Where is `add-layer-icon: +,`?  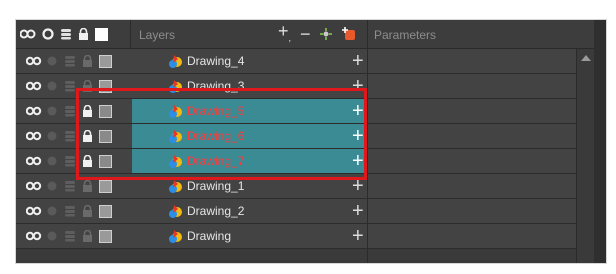
add-layer-icon: +, is located at coordinates (284, 34).